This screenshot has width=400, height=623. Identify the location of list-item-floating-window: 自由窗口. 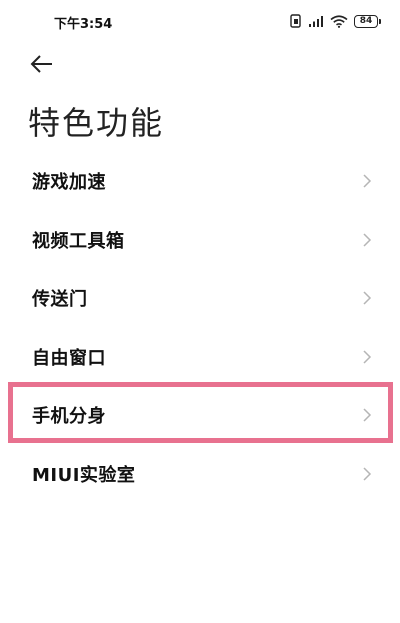
(200, 357).